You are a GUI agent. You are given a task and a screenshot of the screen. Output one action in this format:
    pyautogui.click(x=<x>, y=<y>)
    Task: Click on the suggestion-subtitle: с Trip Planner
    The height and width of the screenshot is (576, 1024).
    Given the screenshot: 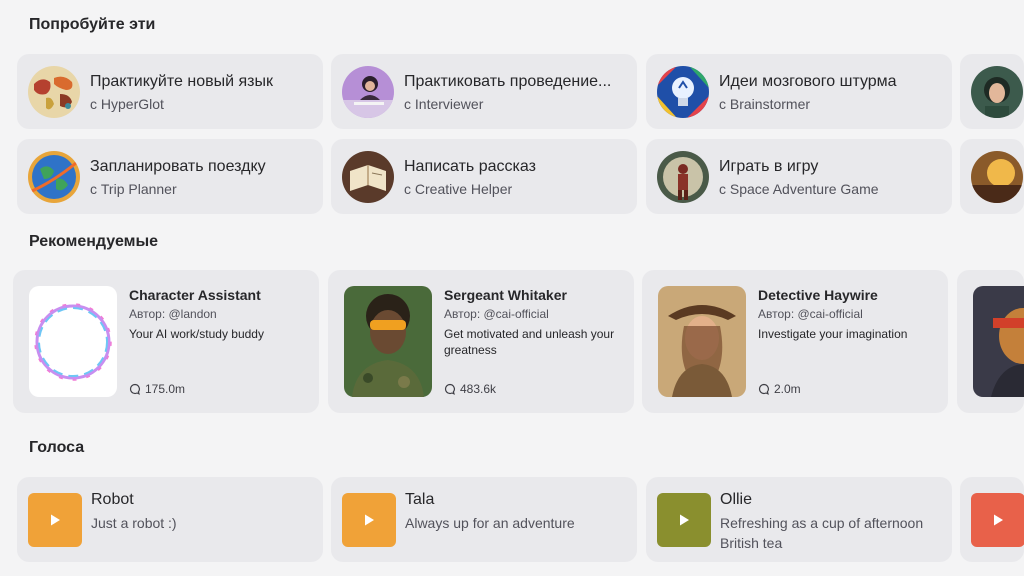 What is the action you would take?
    pyautogui.click(x=133, y=189)
    